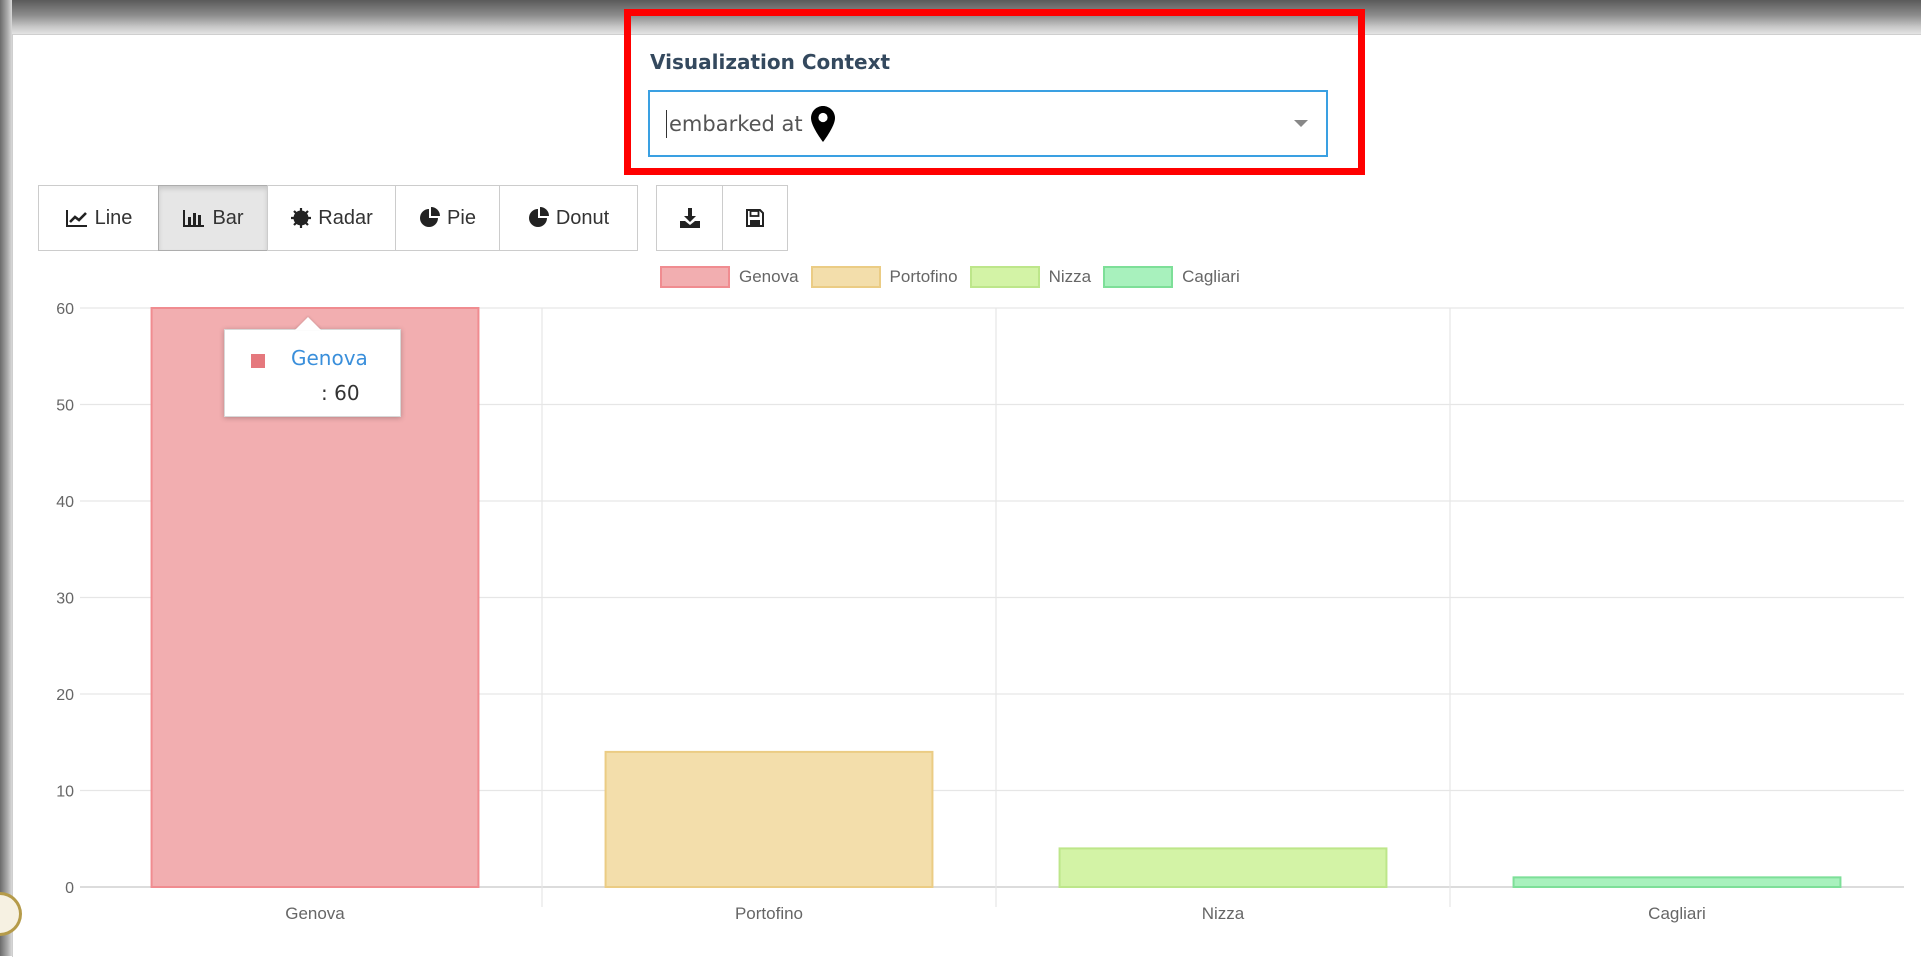  Describe the element at coordinates (194, 218) in the screenshot. I see `bar-chart-icon` at that location.